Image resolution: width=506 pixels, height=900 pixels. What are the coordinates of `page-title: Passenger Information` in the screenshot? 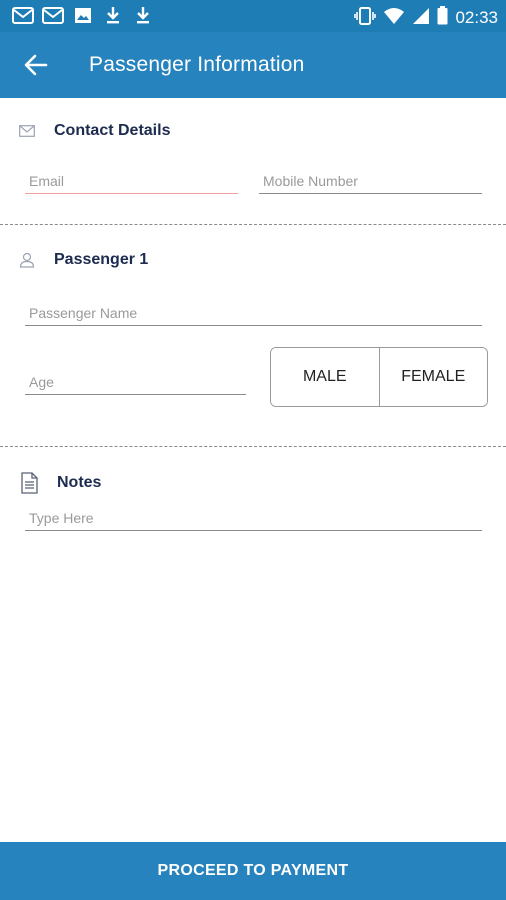 It's located at (197, 64).